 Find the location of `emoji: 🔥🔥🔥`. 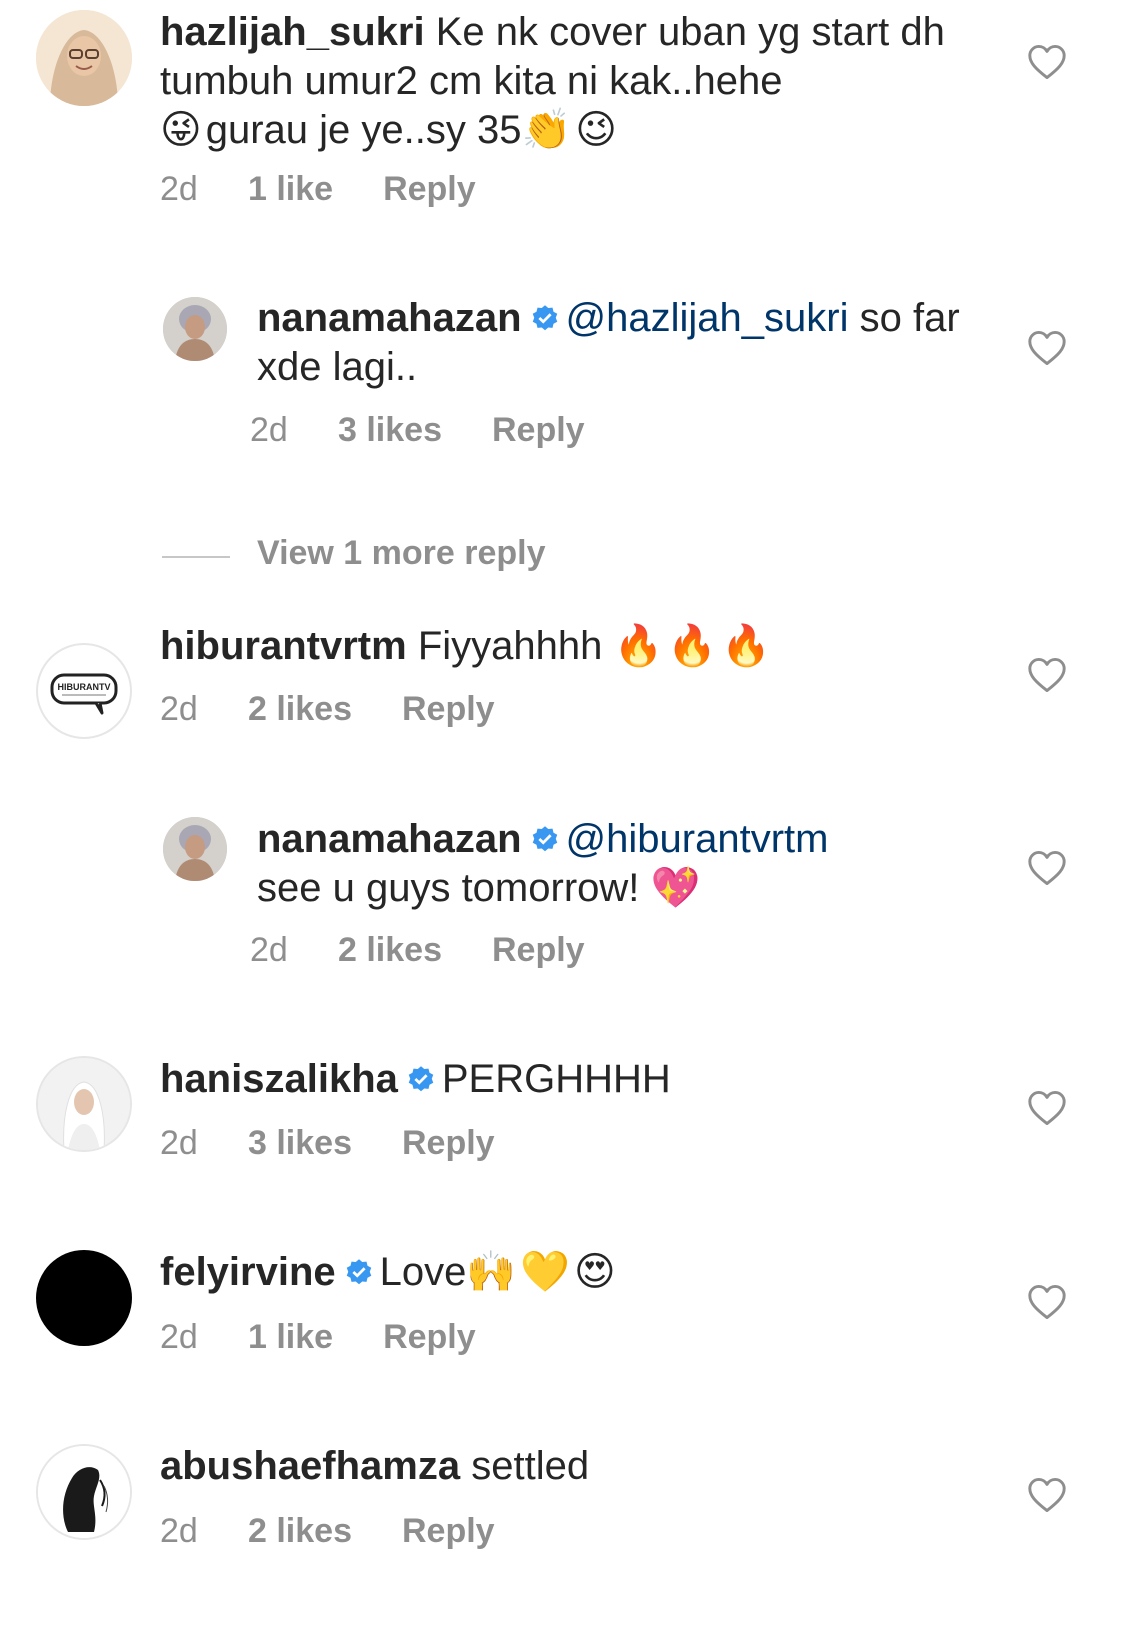

emoji: 🔥🔥🔥 is located at coordinates (694, 646).